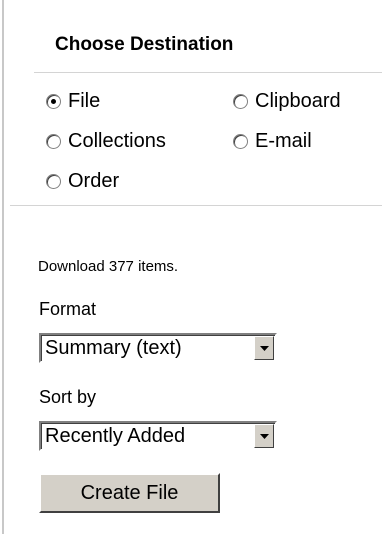 The height and width of the screenshot is (534, 382). Describe the element at coordinates (94, 181) in the screenshot. I see `radio-label-order: Order` at that location.